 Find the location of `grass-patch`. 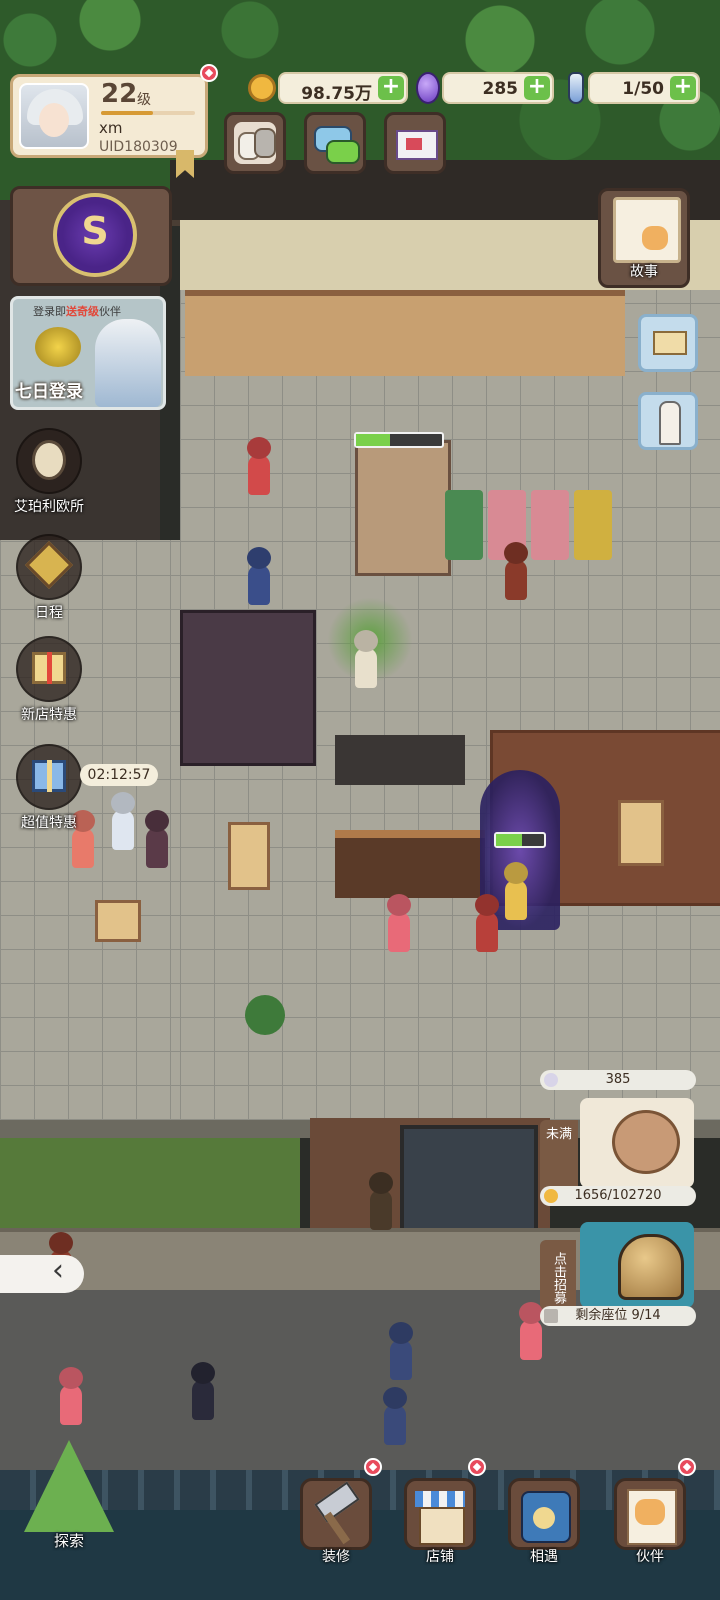

grass-patch is located at coordinates (150, 1183).